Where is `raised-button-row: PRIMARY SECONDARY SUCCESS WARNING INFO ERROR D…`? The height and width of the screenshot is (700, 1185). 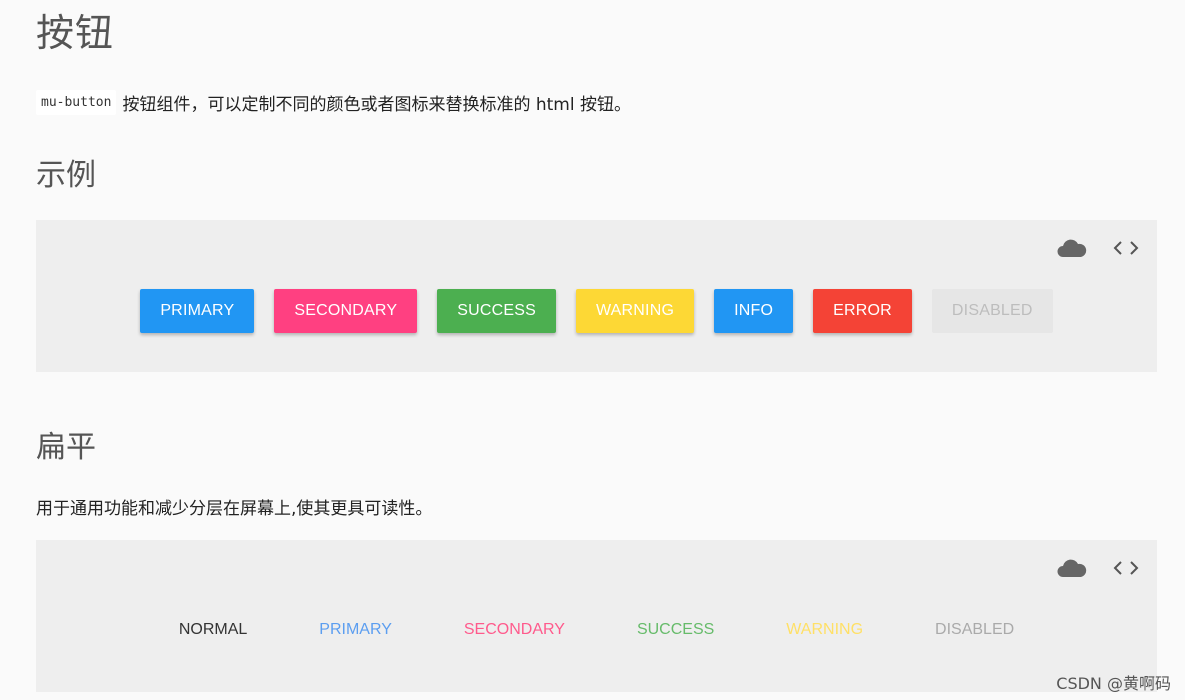 raised-button-row: PRIMARY SECONDARY SUCCESS WARNING INFO ERROR D… is located at coordinates (596, 311).